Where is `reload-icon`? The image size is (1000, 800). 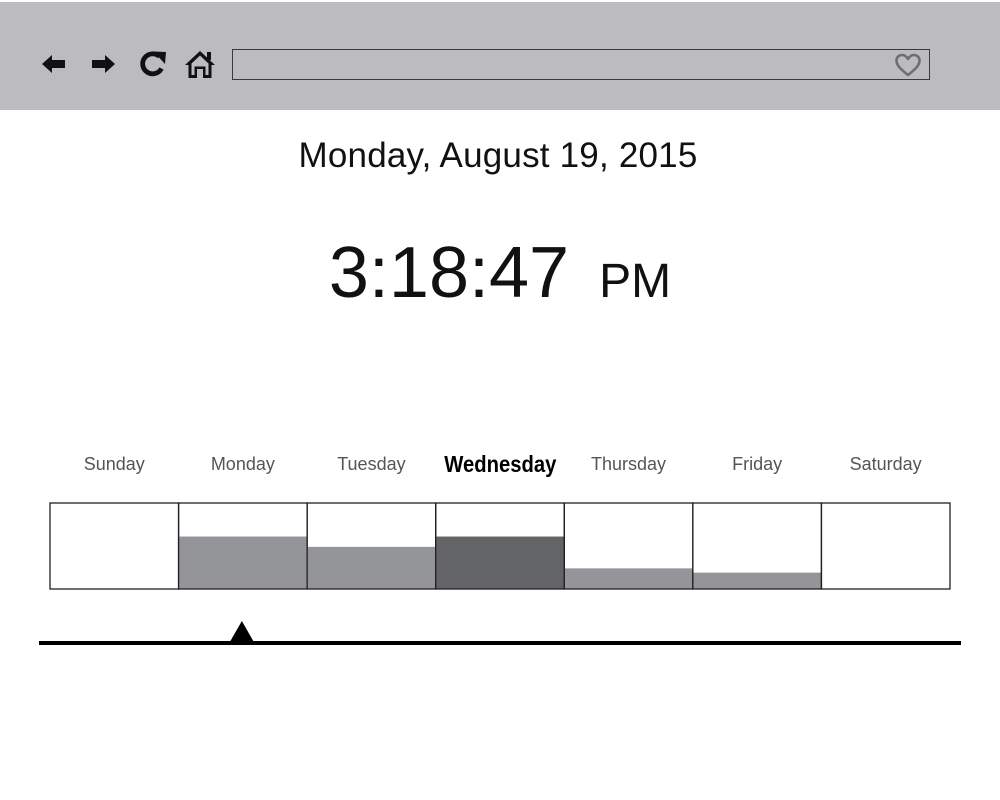 reload-icon is located at coordinates (153, 64).